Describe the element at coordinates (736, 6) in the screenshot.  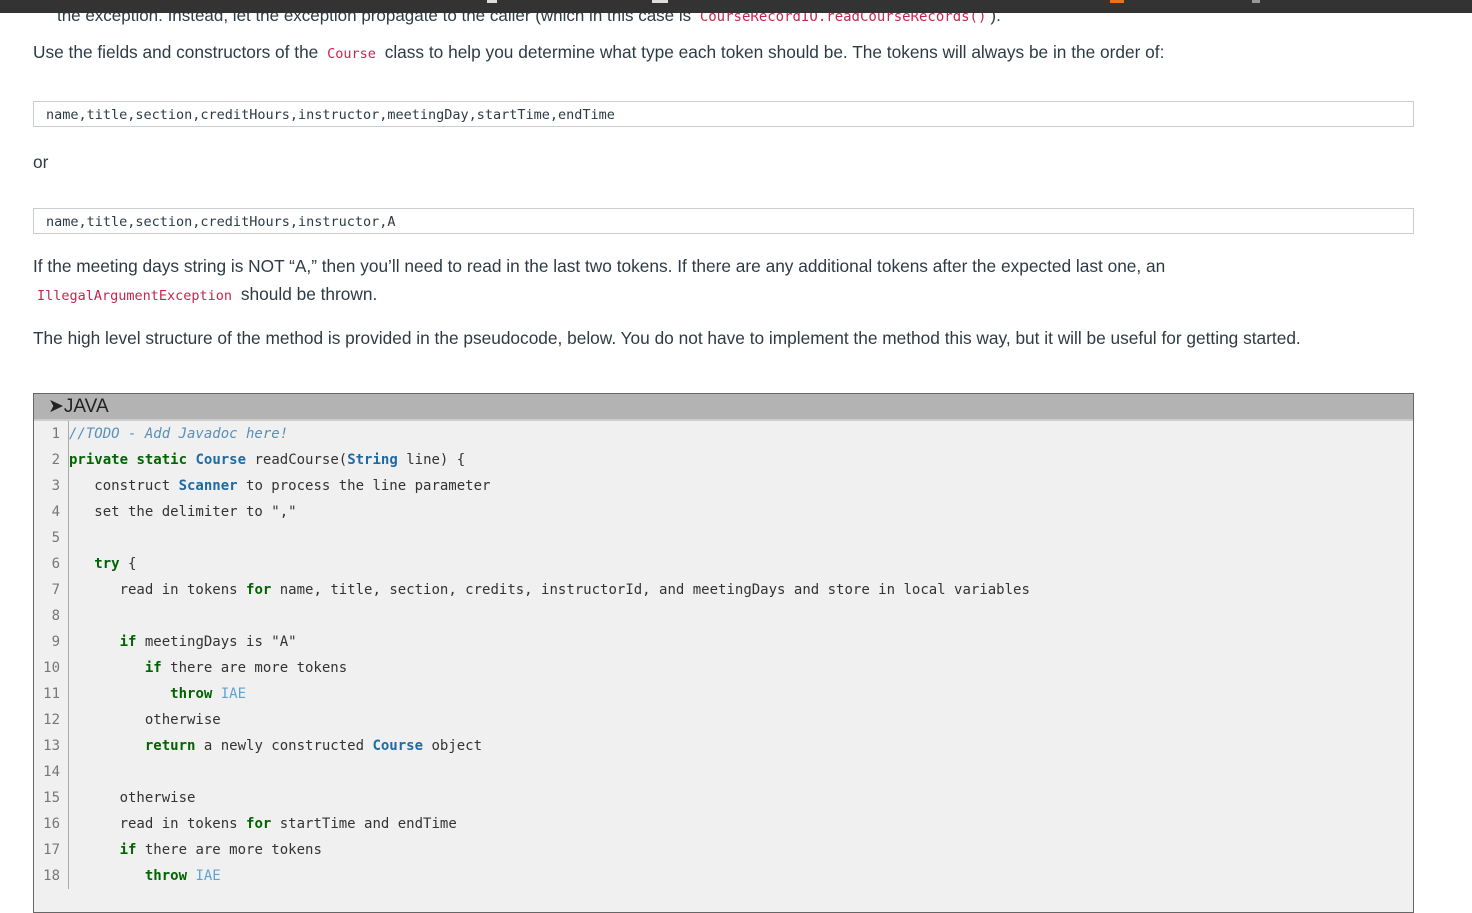
I see `top-toolbar` at that location.